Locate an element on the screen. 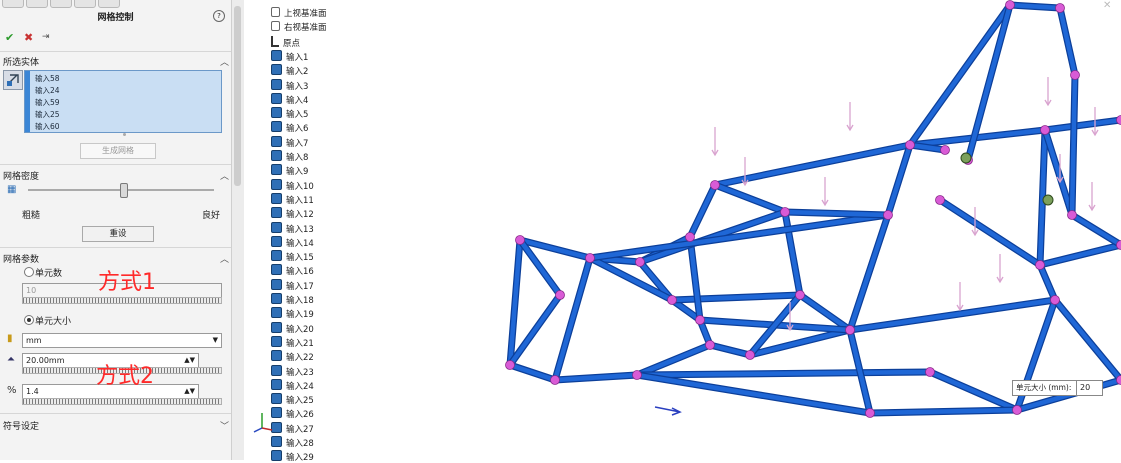 This screenshot has height=463, width=1121. tree-item-label: 输入6 is located at coordinates (297, 129).